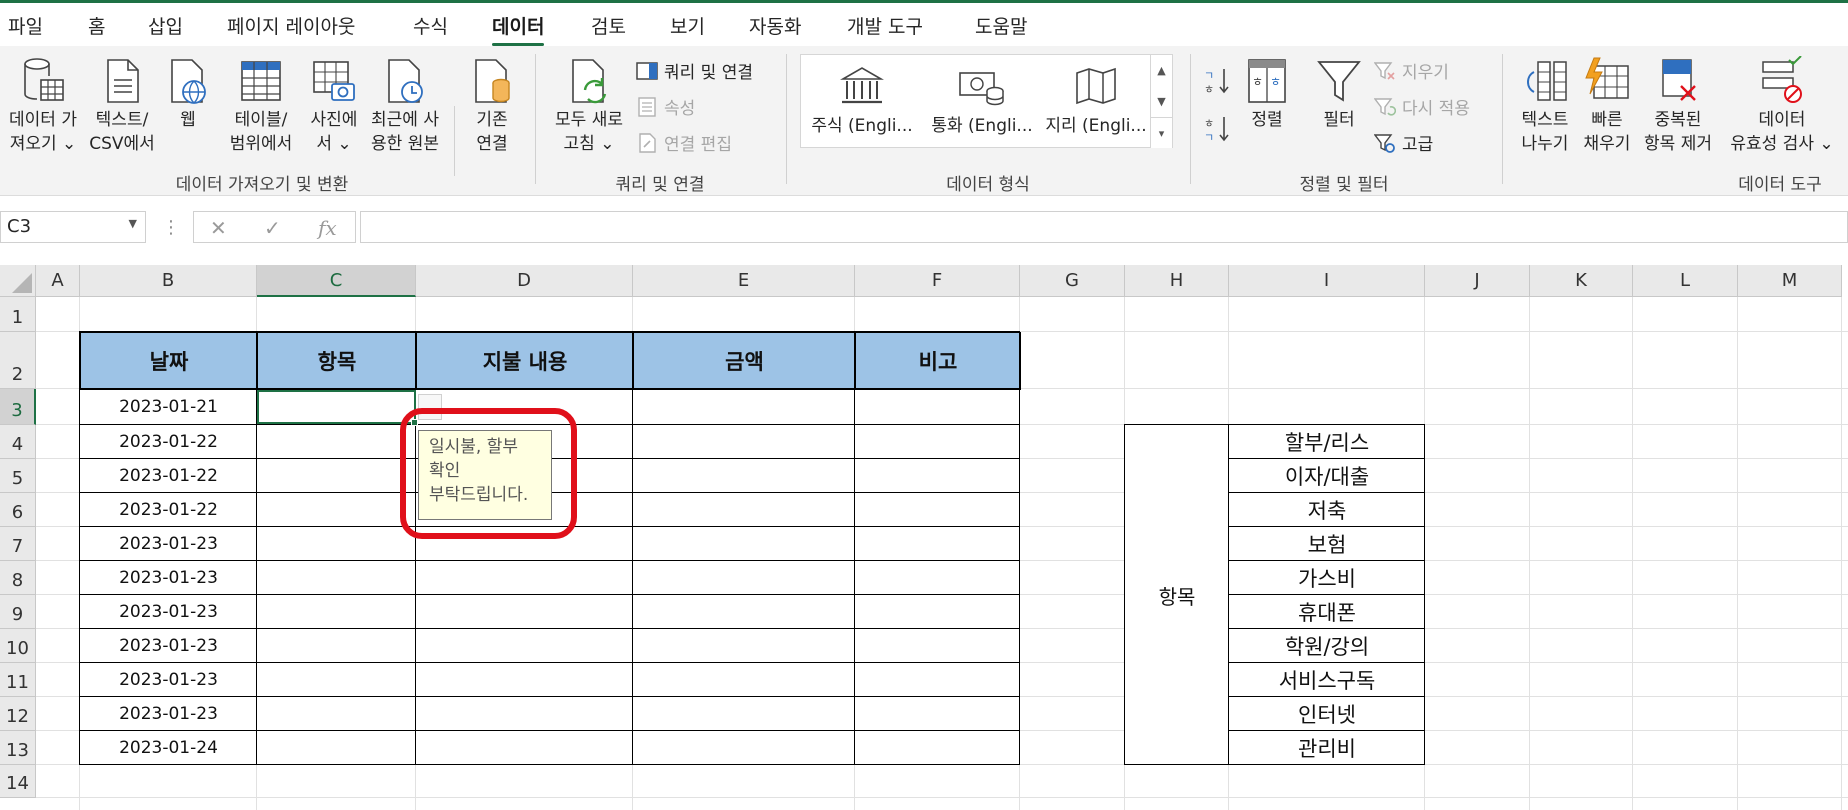 The image size is (1848, 810). Describe the element at coordinates (1001, 25) in the screenshot. I see `tab-help: 도움말` at that location.